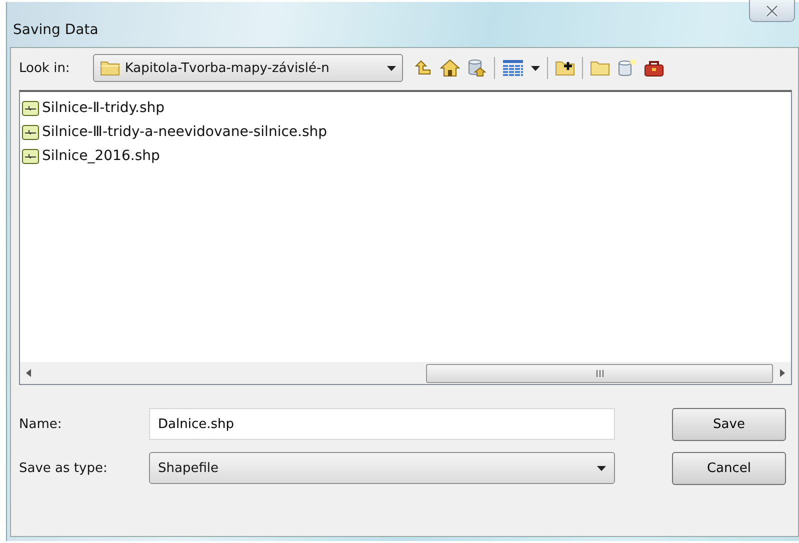 Image resolution: width=799 pixels, height=543 pixels. What do you see at coordinates (382, 424) in the screenshot?
I see `name-field: Dalnice.shp` at bounding box center [382, 424].